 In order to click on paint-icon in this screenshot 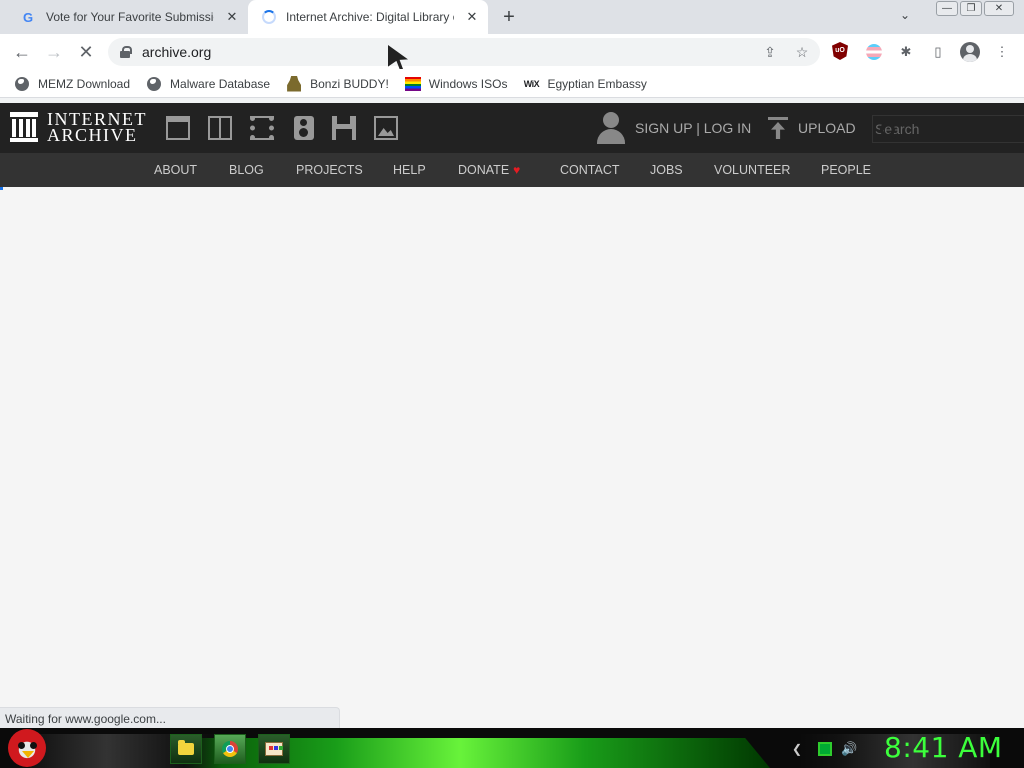, I will do `click(274, 749)`.